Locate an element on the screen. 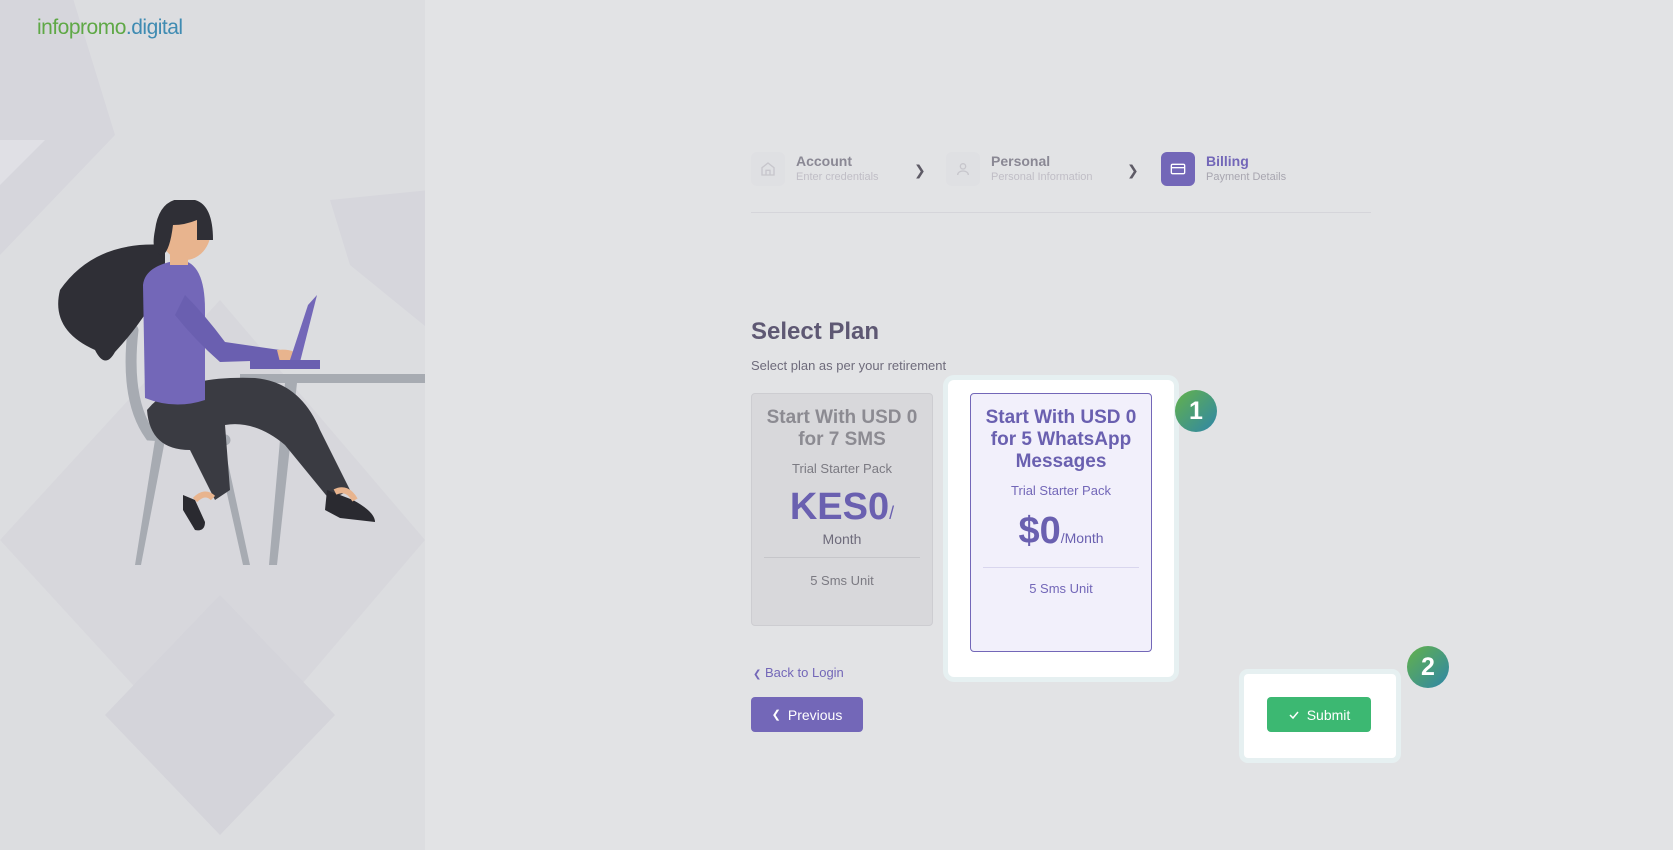 This screenshot has width=1673, height=850. step-billing-subtitle: Payment Details is located at coordinates (1246, 176).